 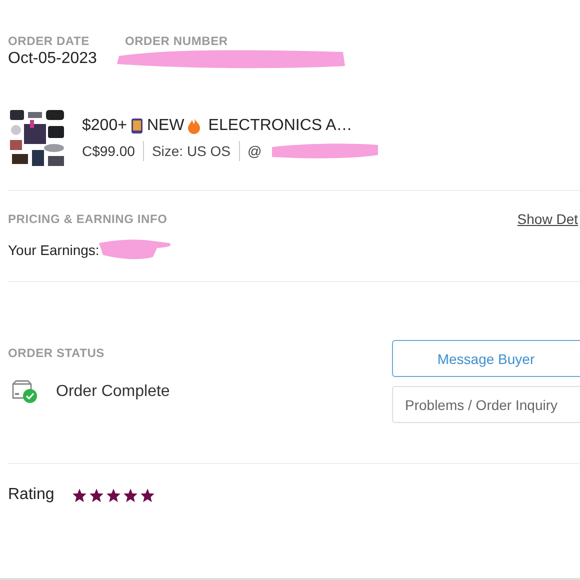 What do you see at coordinates (486, 358) in the screenshot?
I see `message-button: Message Buyer` at bounding box center [486, 358].